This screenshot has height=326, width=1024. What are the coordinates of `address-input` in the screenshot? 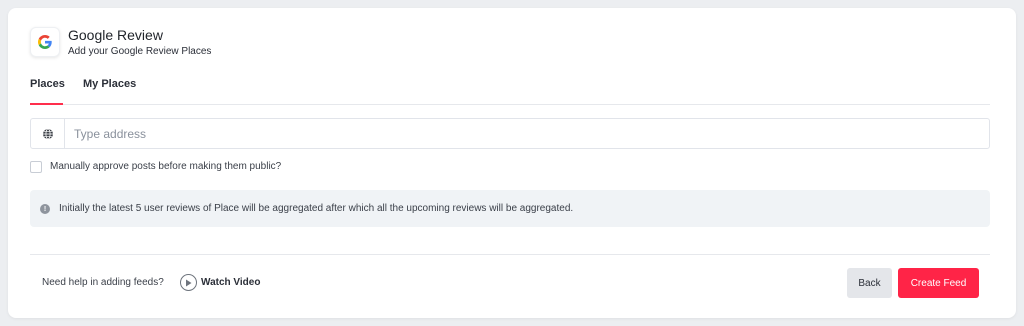 It's located at (527, 133).